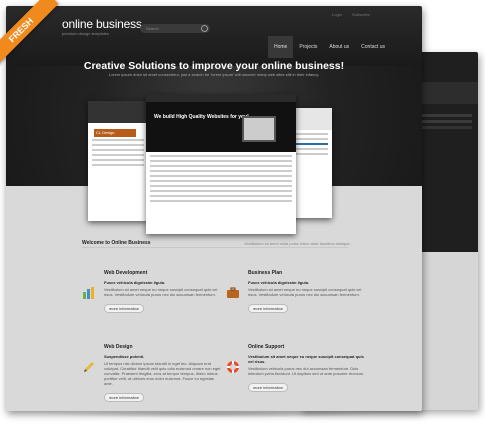 The width and height of the screenshot is (485, 427). Describe the element at coordinates (88, 293) in the screenshot. I see `bar-chart-icon` at that location.